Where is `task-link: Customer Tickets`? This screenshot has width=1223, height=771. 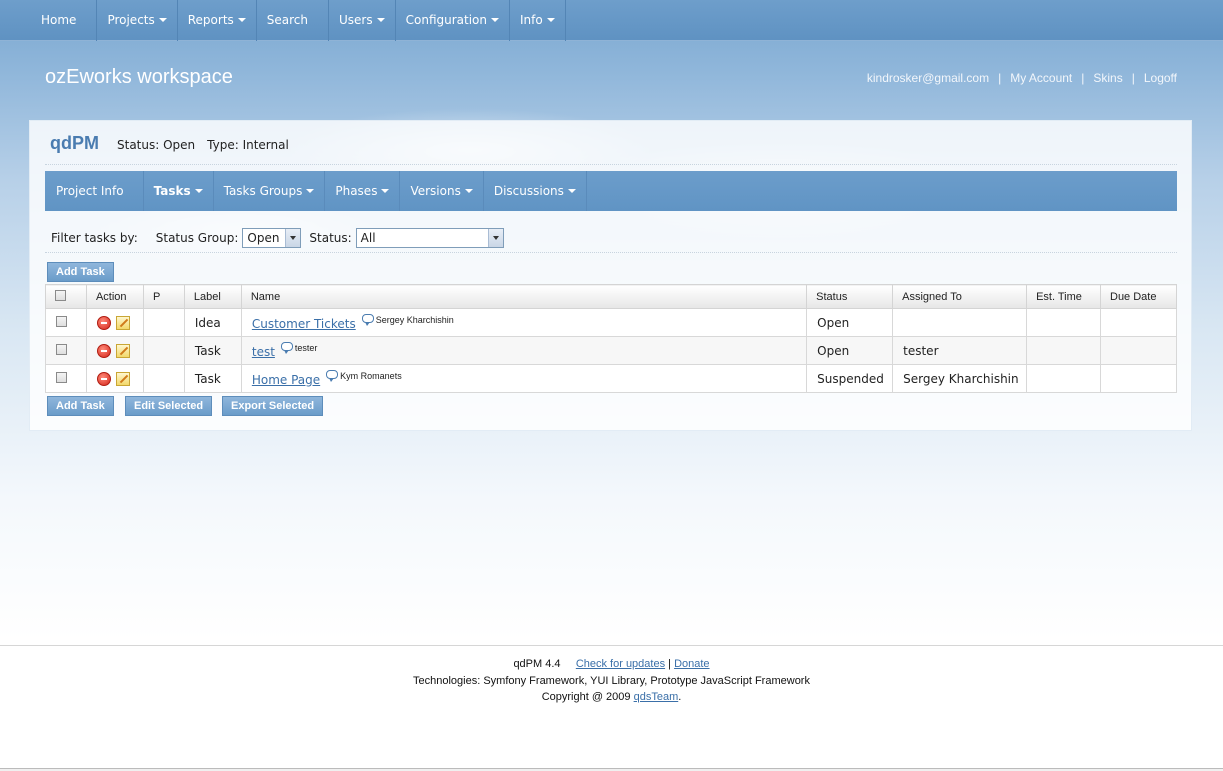
task-link: Customer Tickets is located at coordinates (304, 324).